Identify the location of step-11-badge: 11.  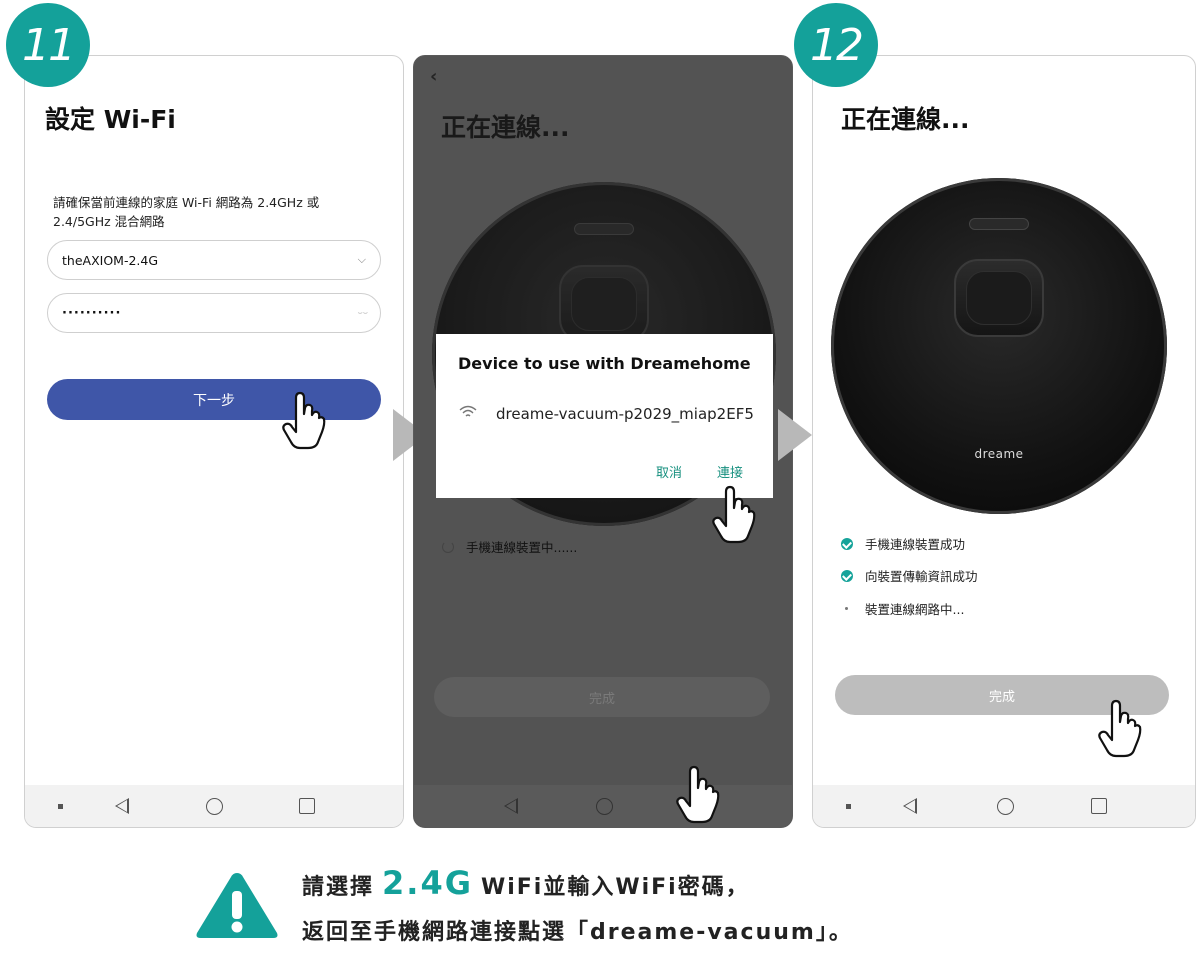
(48, 45).